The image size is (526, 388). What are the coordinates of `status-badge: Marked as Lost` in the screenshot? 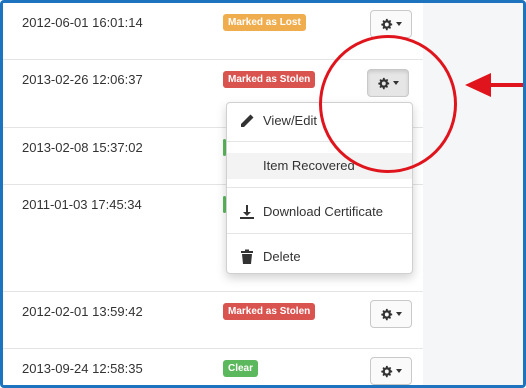 It's located at (264, 22).